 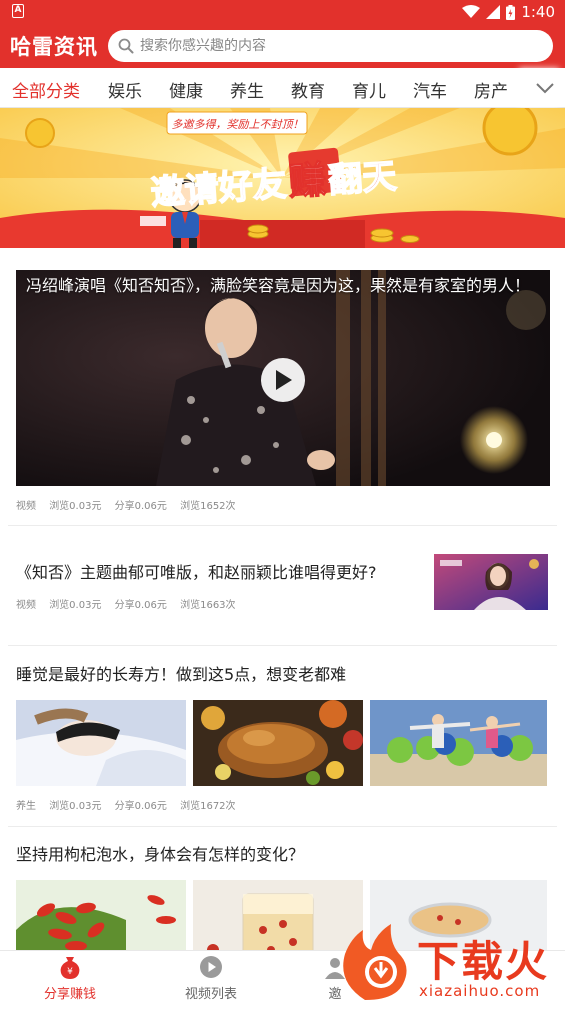 I want to click on tab-education: 教育, so click(x=308, y=89).